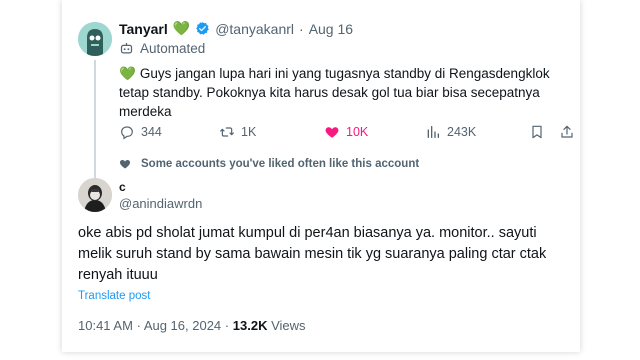  Describe the element at coordinates (182, 325) in the screenshot. I see `post-date: Aug 16, 2024` at that location.